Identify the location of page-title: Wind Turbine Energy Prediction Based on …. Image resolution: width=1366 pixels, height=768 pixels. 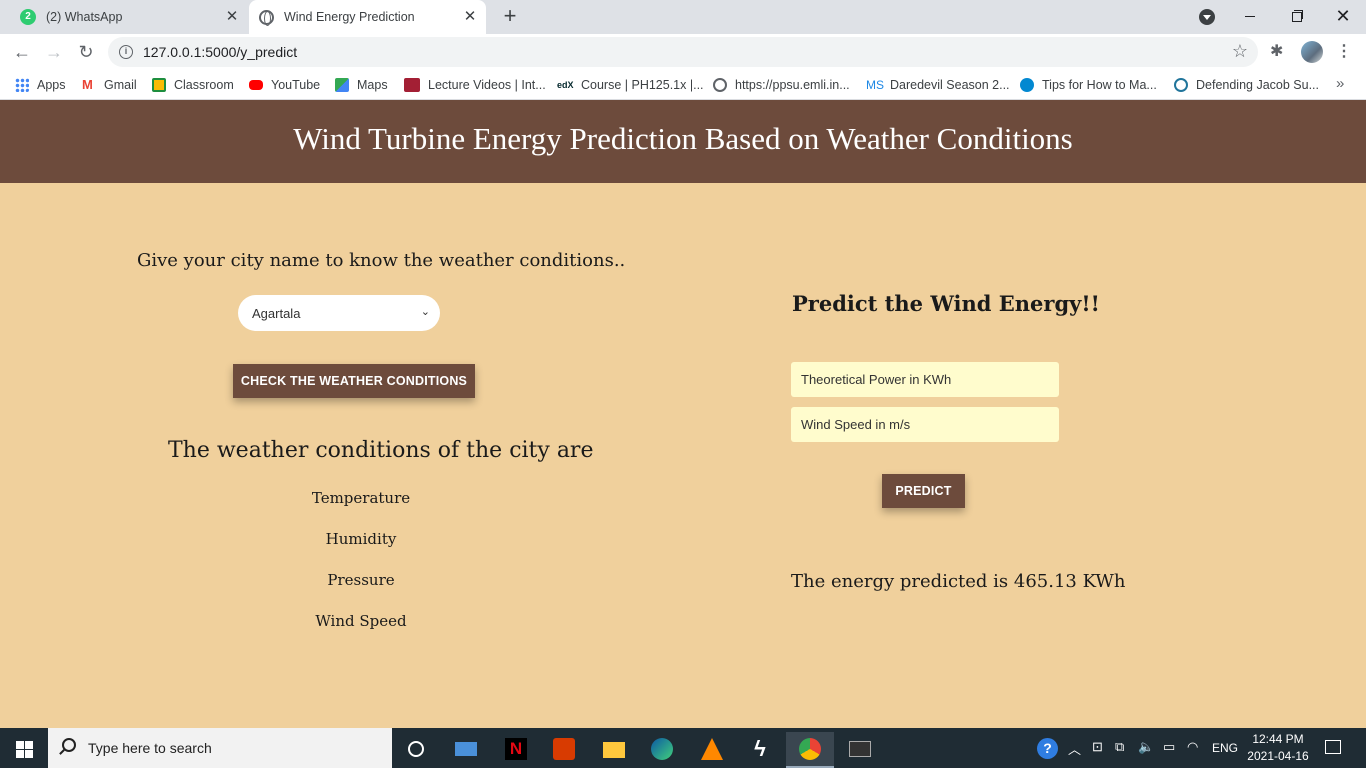
(683, 138).